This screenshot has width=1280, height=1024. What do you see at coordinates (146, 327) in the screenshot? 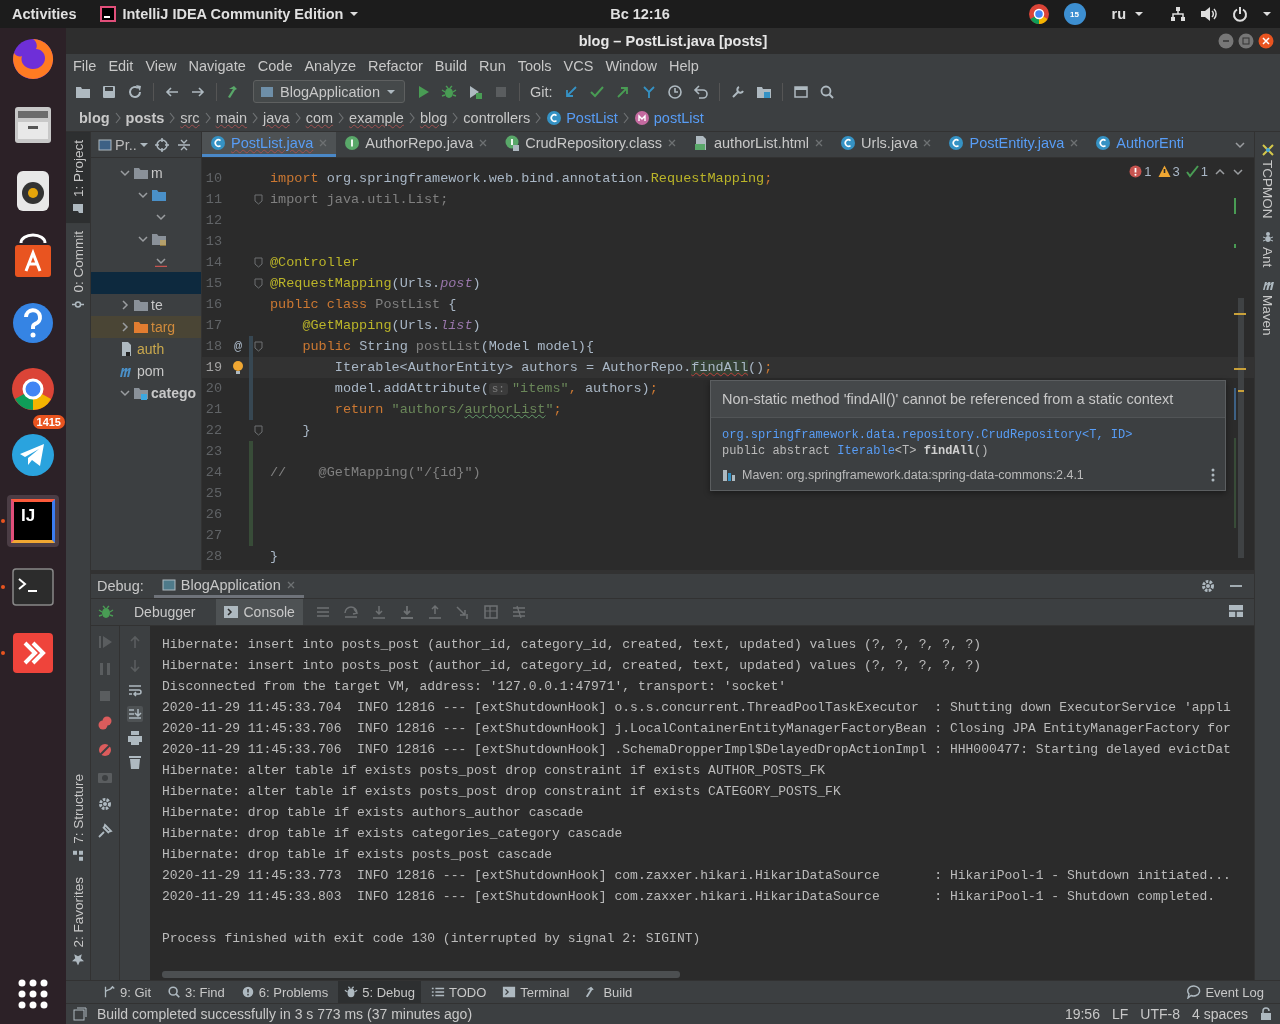
I see `tree-item: targ` at bounding box center [146, 327].